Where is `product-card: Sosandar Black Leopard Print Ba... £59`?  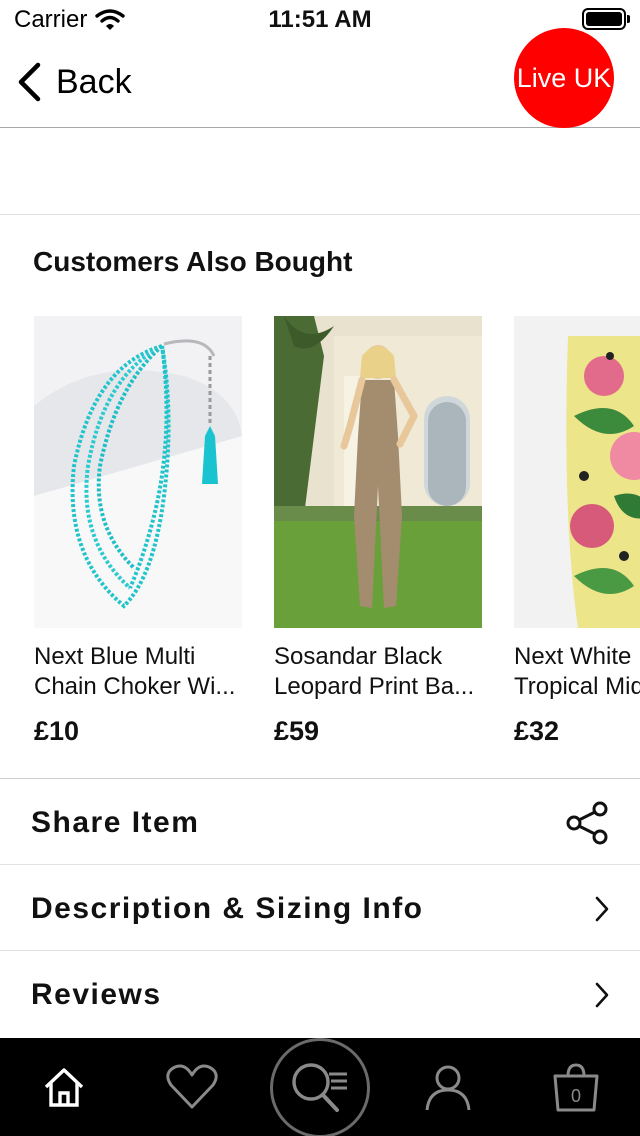 product-card: Sosandar Black Leopard Print Ba... £59 is located at coordinates (378, 536).